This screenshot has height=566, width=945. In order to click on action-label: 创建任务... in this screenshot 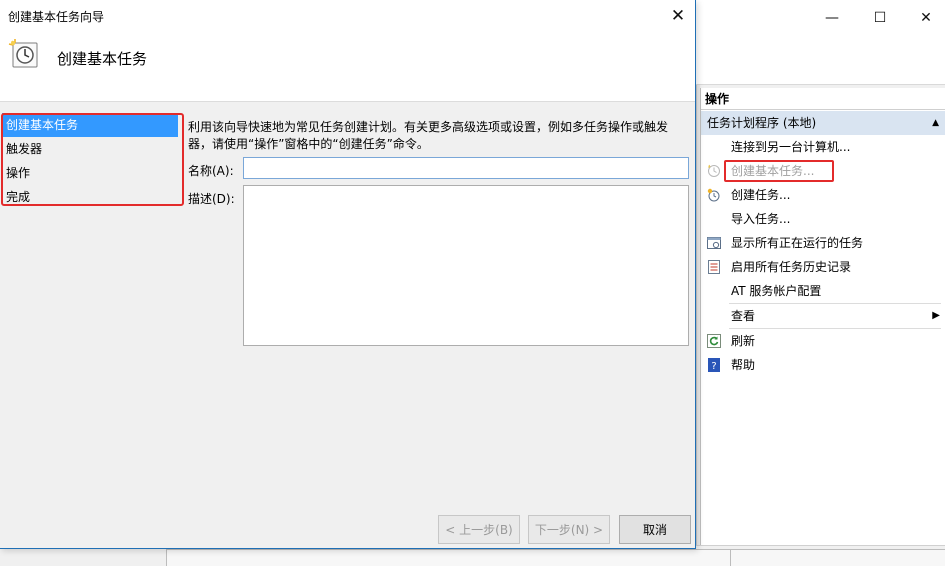, I will do `click(761, 195)`.